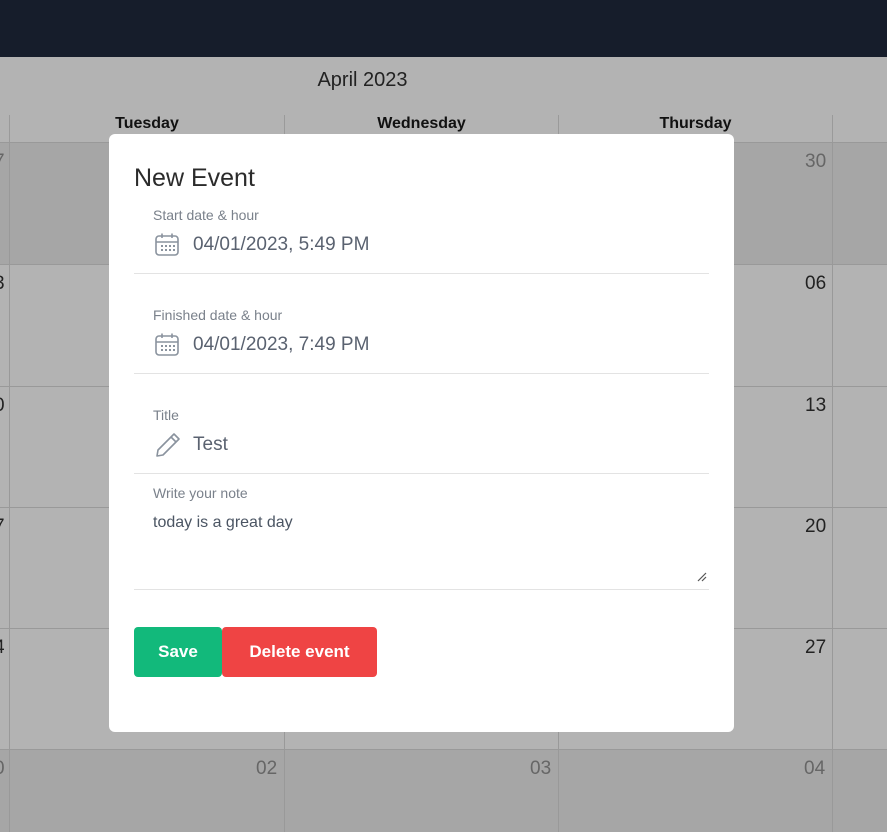 Image resolution: width=887 pixels, height=832 pixels. I want to click on pencil-icon, so click(168, 447).